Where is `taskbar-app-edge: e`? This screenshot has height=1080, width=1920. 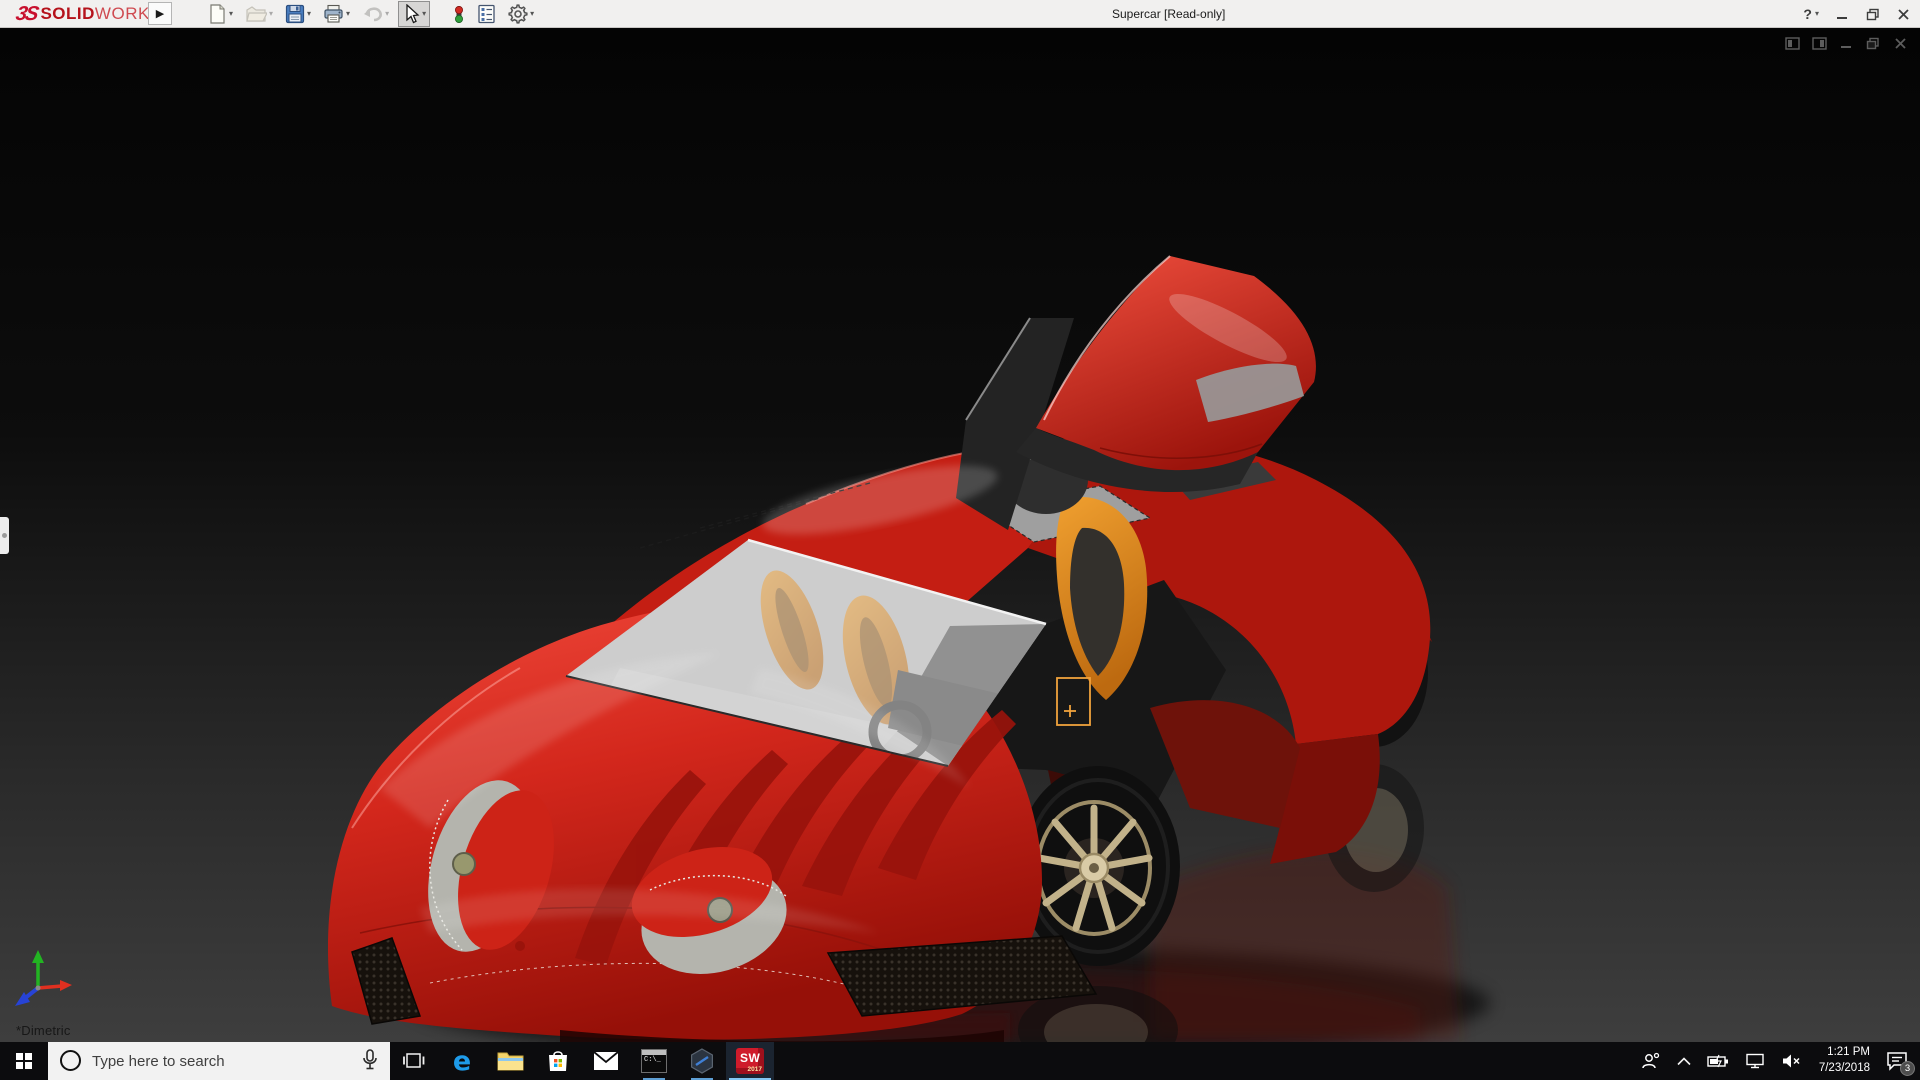
taskbar-app-edge: e is located at coordinates (462, 1061).